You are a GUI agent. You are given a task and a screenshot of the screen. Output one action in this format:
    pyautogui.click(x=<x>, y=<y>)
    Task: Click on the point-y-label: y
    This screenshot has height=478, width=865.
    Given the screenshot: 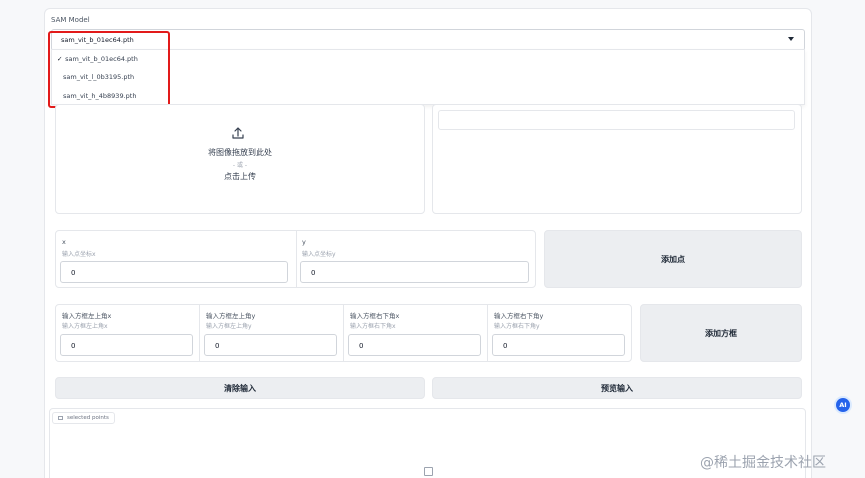 What is the action you would take?
    pyautogui.click(x=304, y=242)
    